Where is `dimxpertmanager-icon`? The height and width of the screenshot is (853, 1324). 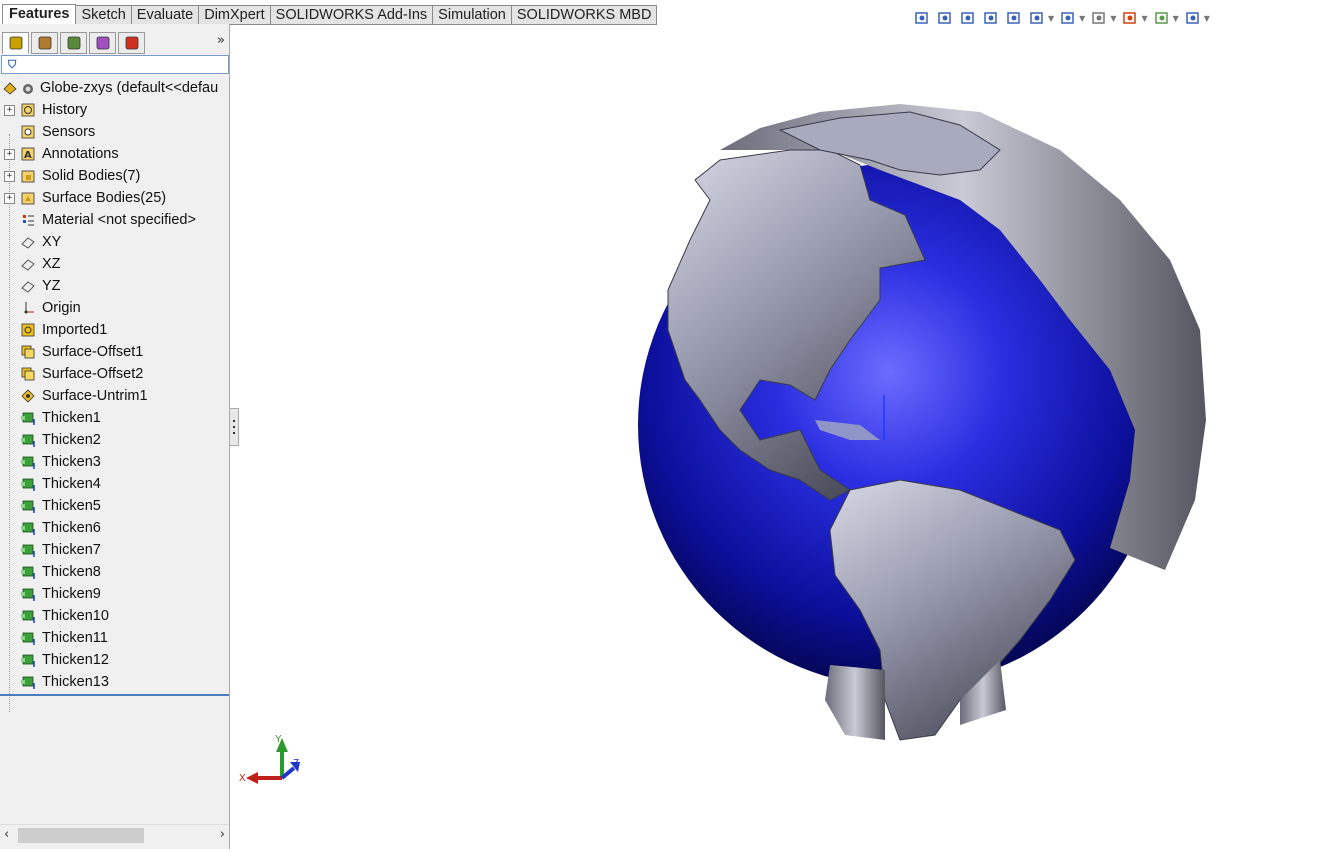
dimxpertmanager-icon is located at coordinates (102, 43).